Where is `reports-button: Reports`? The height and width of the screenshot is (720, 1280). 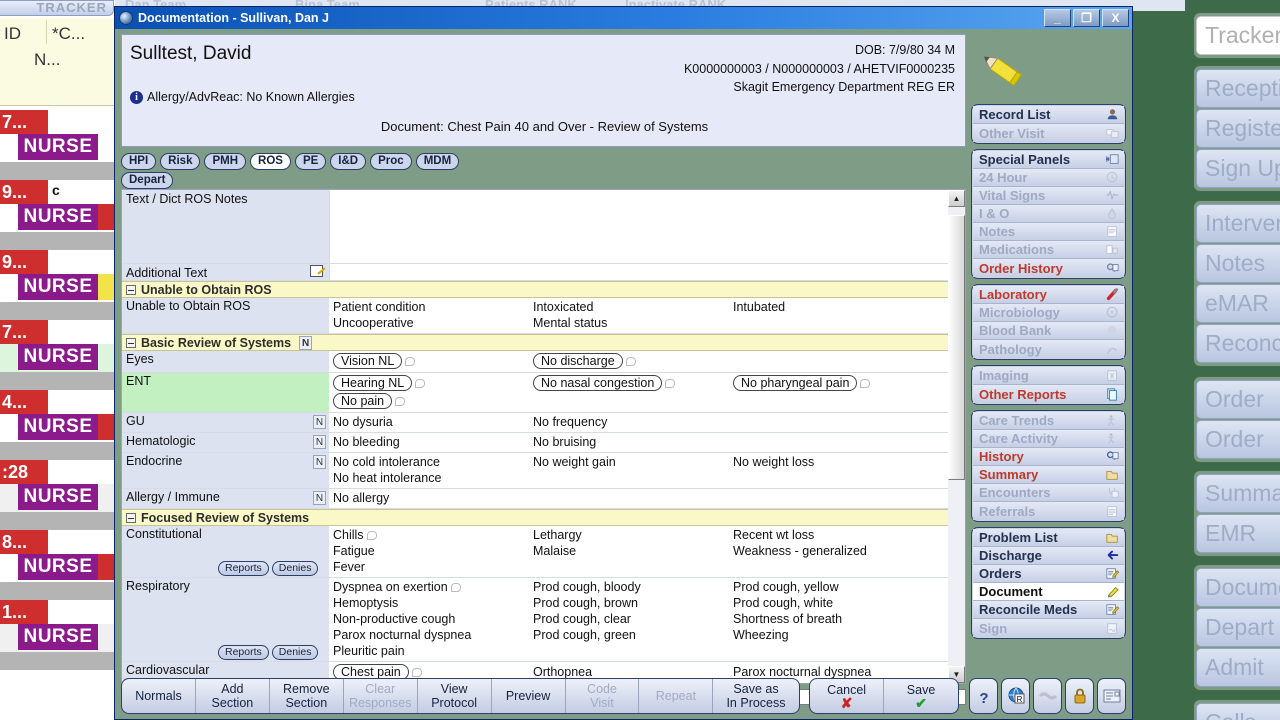
reports-button: Reports is located at coordinates (243, 652).